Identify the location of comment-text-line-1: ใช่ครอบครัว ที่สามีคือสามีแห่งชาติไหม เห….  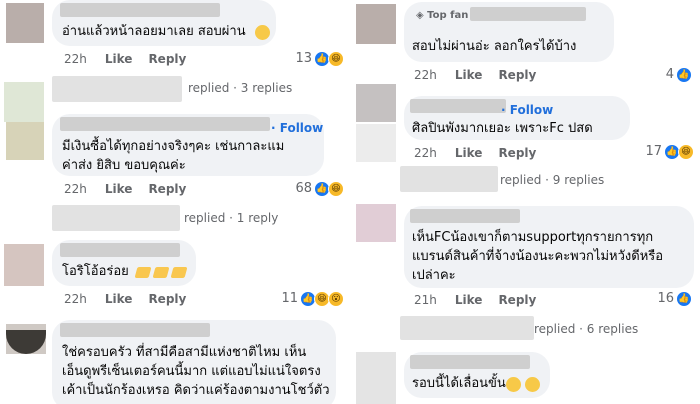
(184, 352).